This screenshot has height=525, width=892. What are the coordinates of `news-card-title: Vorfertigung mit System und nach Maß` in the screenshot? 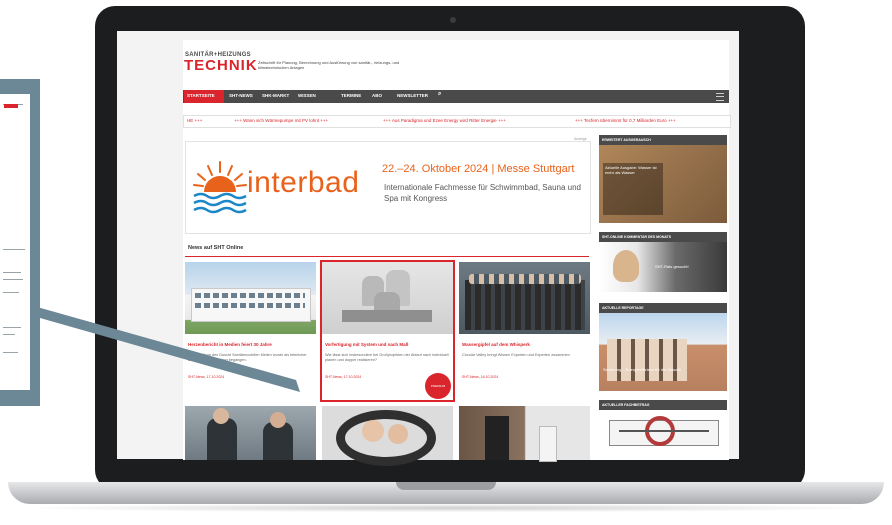 It's located at (387, 344).